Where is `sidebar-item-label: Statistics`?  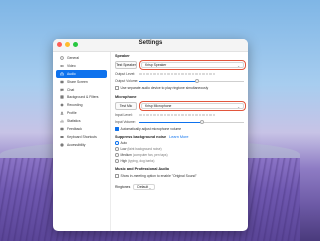
sidebar-item-label: Statistics is located at coordinates (74, 121).